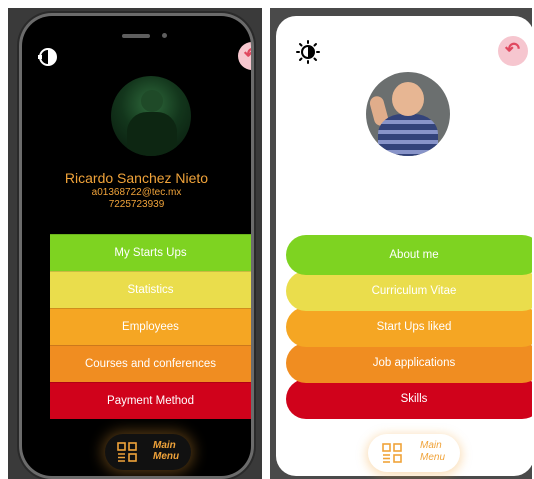 The image size is (534, 479). Describe the element at coordinates (48, 57) in the screenshot. I see `theme-toggle-icon` at that location.